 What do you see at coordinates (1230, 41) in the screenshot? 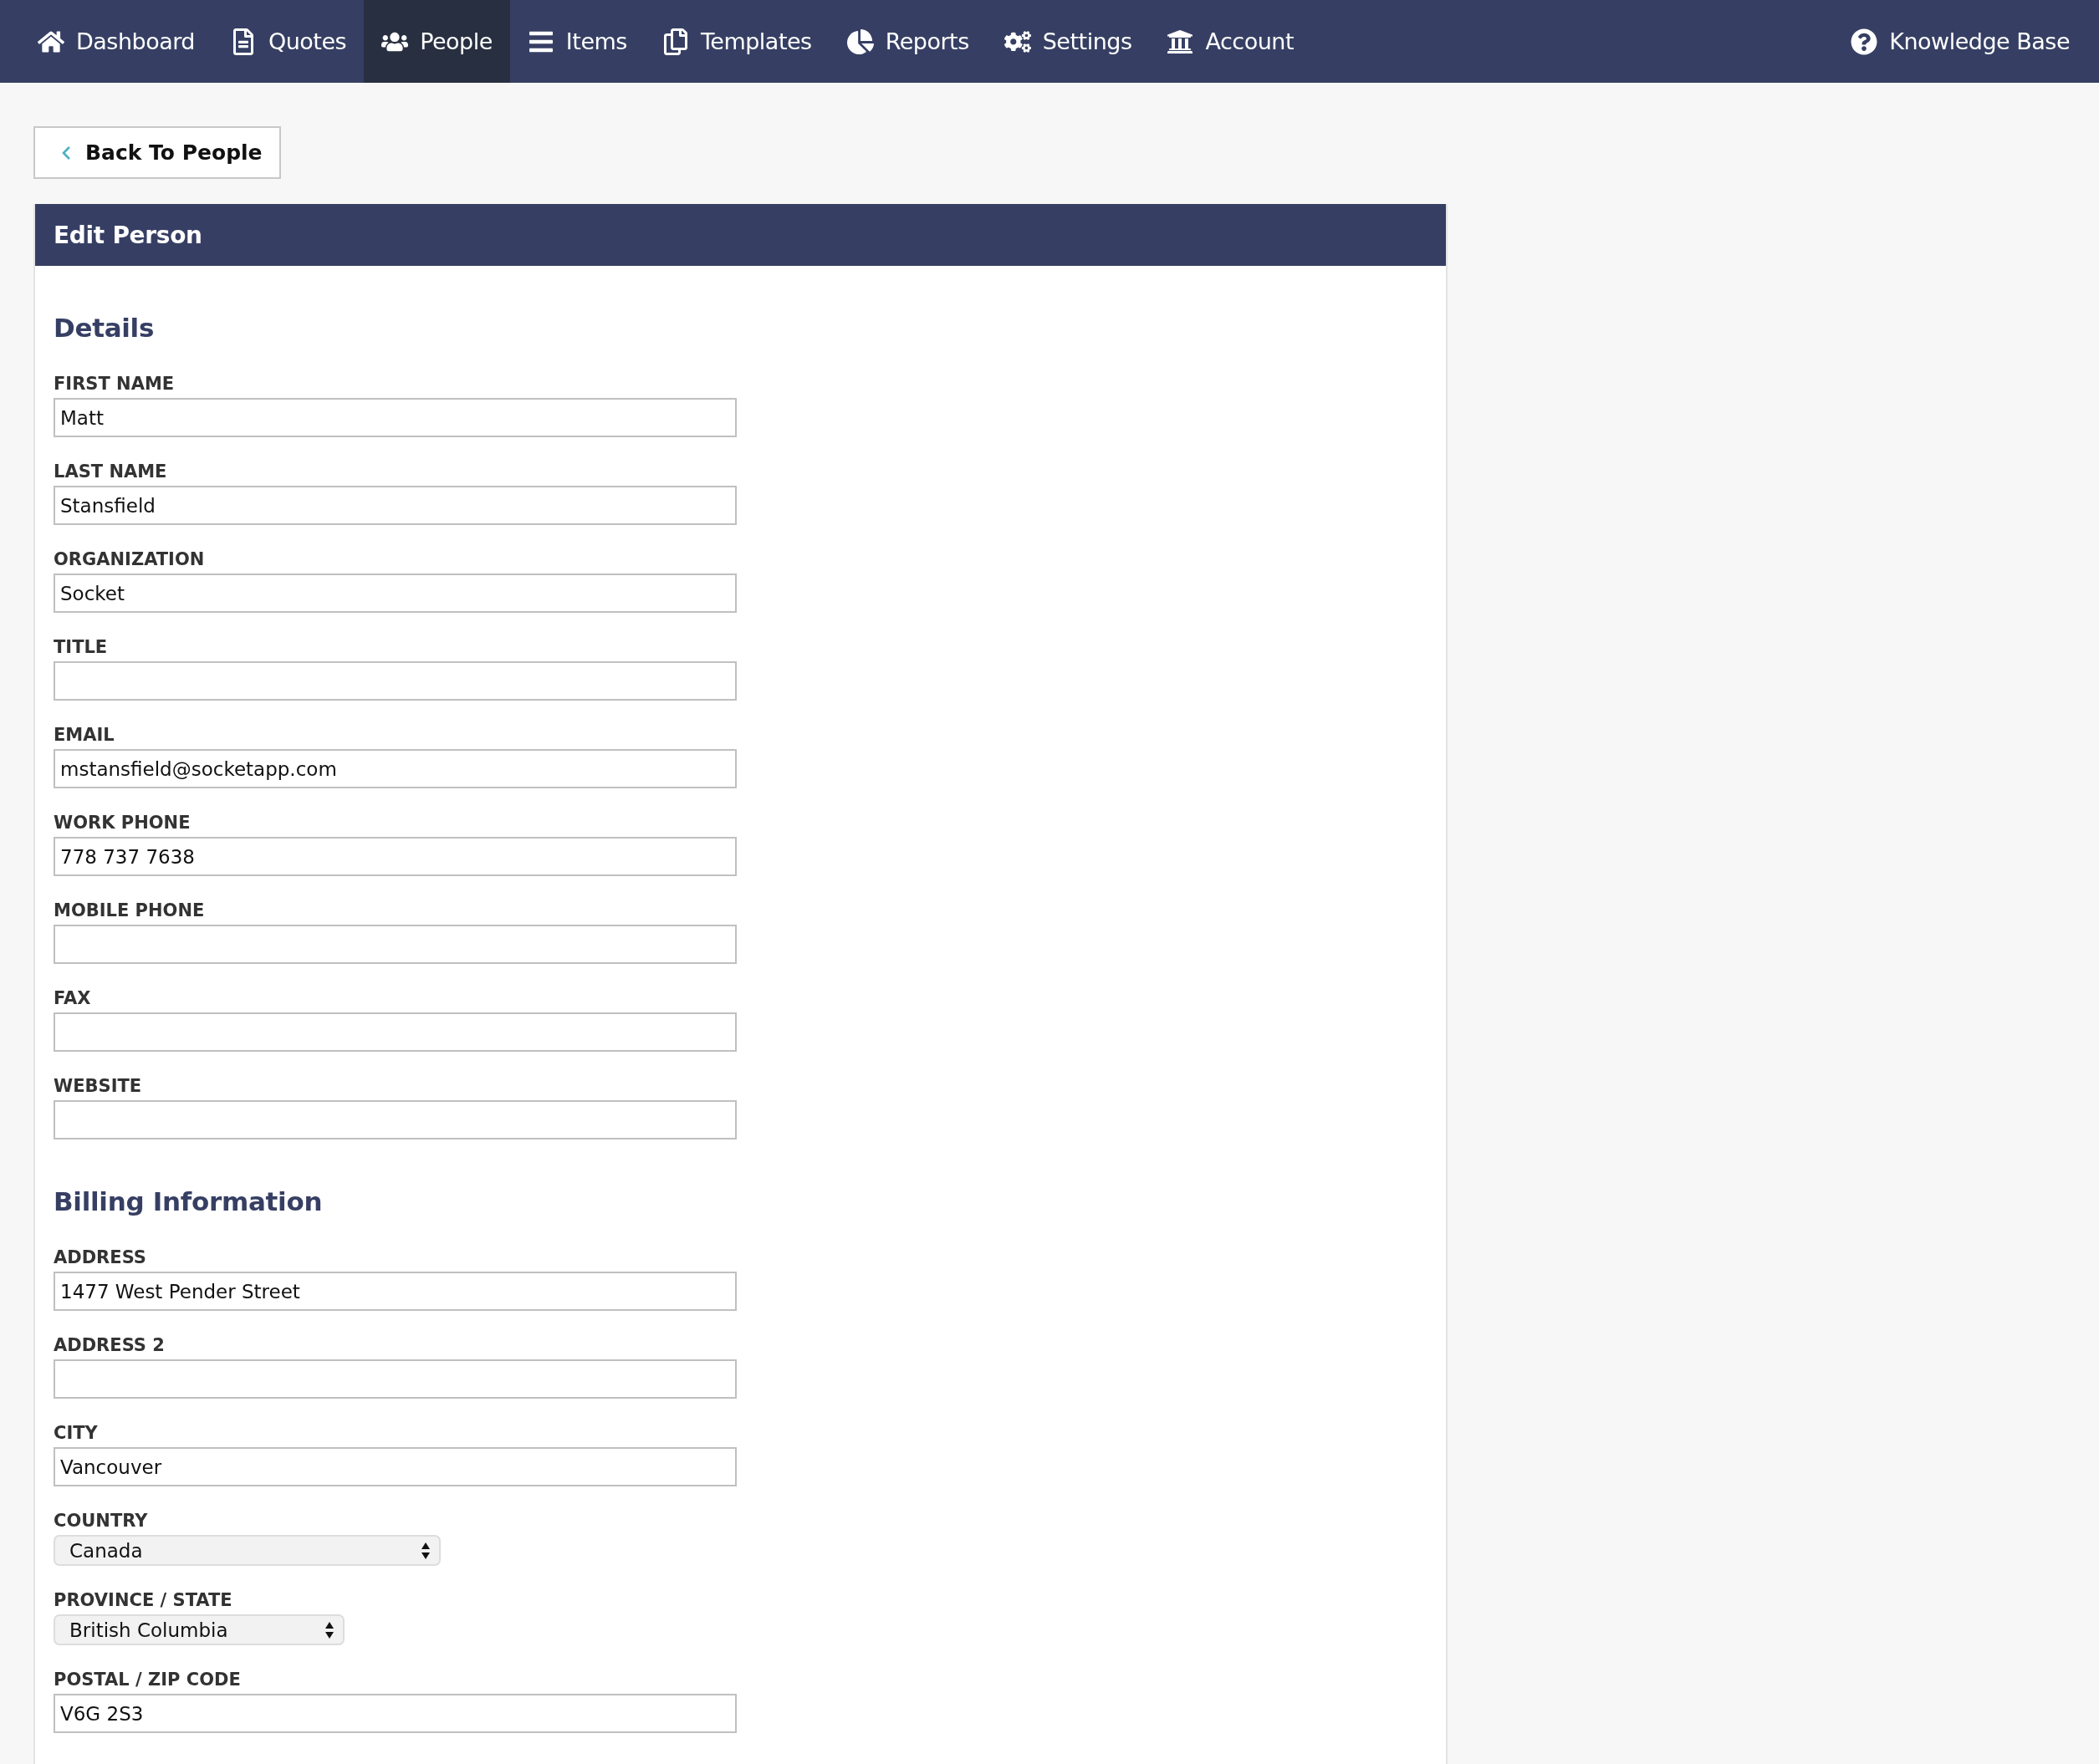
I see `nav-tab: Account` at bounding box center [1230, 41].